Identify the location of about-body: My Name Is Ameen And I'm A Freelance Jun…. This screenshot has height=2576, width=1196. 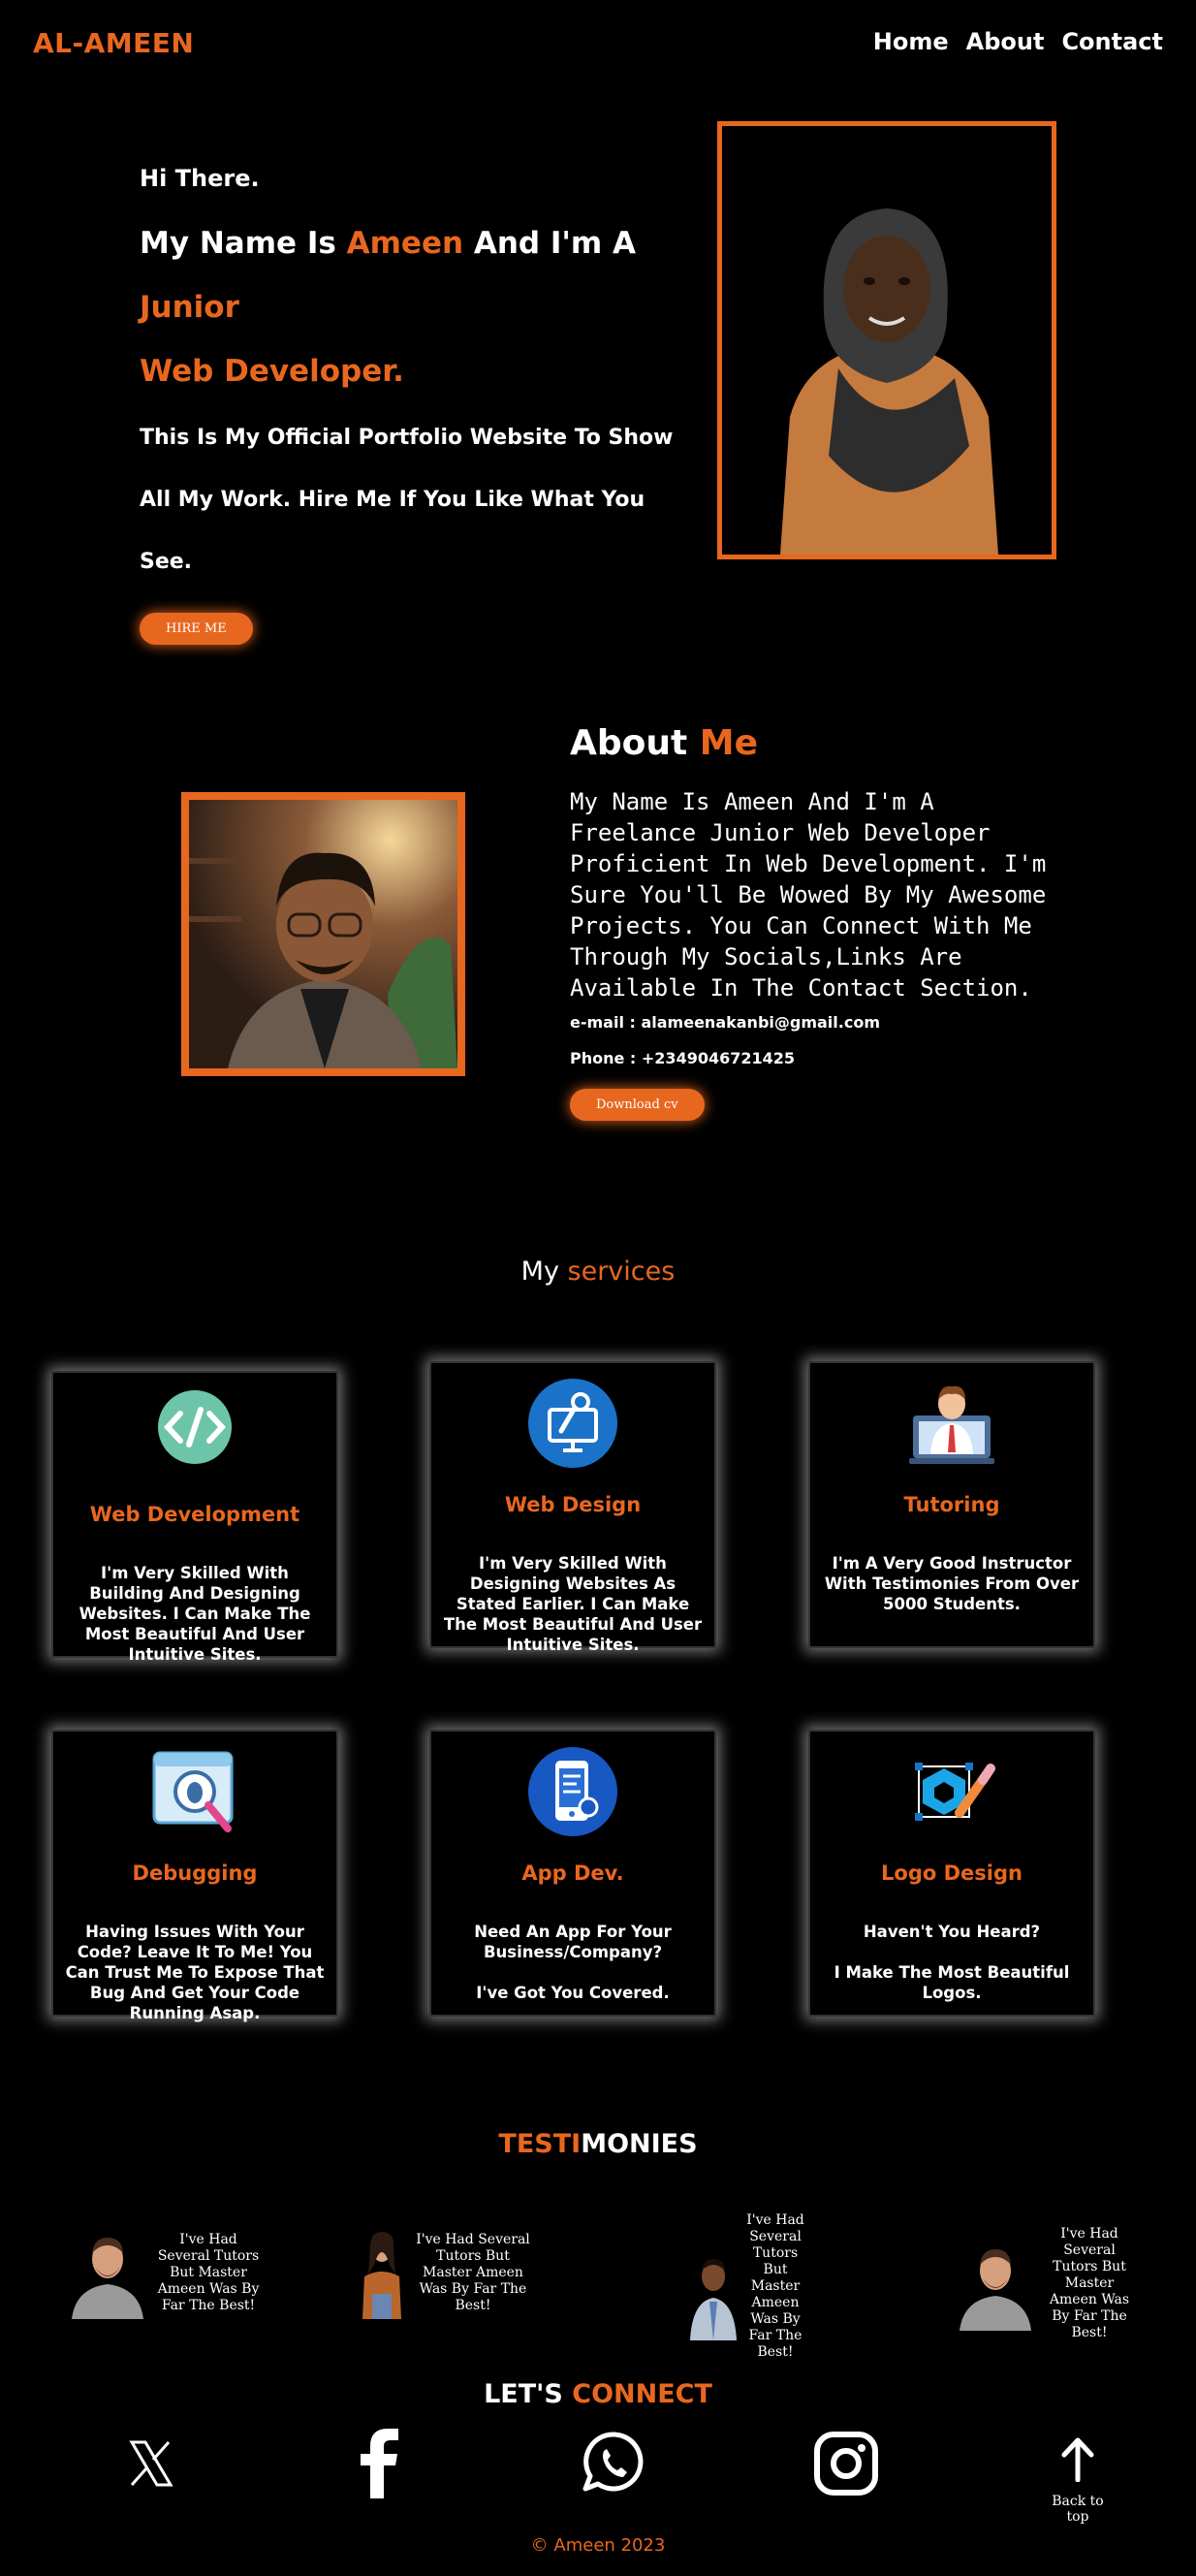
(809, 895).